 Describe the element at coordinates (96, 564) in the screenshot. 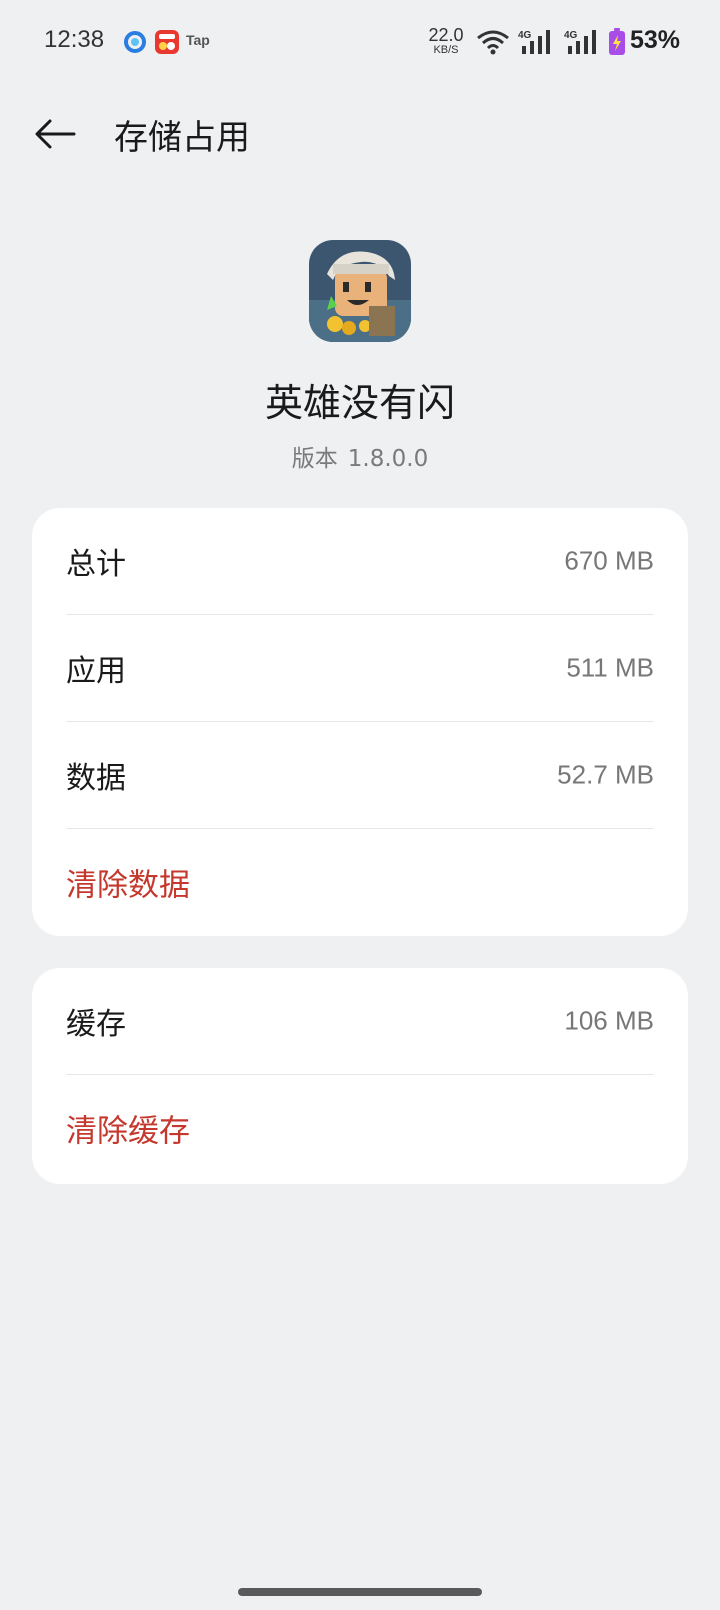

I see `storage-row-label: 总计` at that location.